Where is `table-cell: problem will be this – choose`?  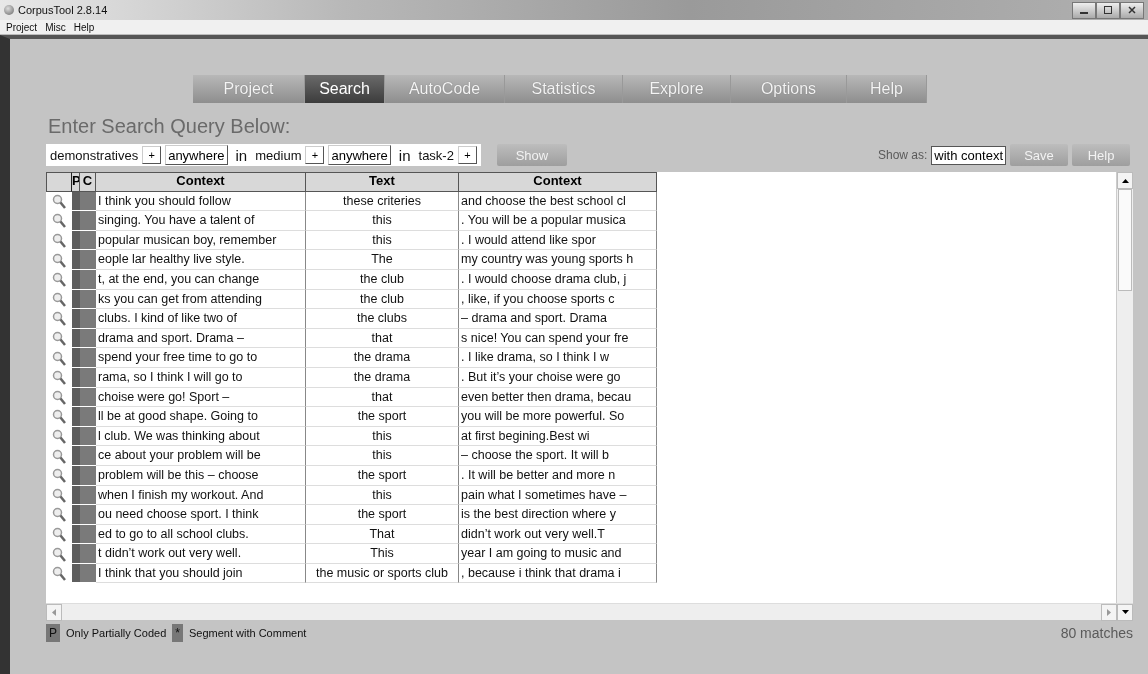 table-cell: problem will be this – choose is located at coordinates (201, 475).